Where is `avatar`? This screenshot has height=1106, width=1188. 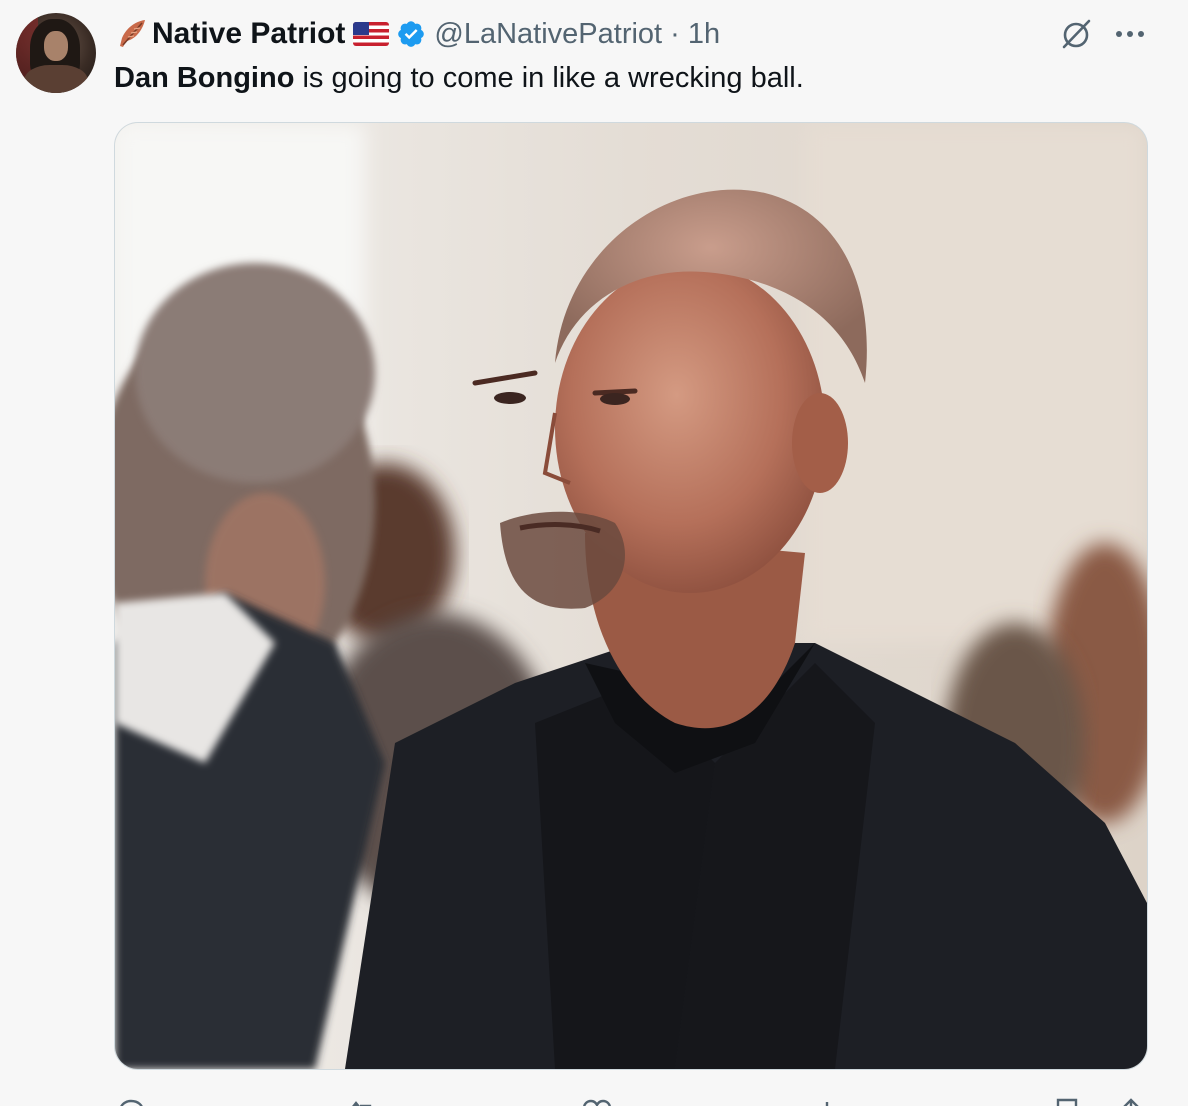 avatar is located at coordinates (56, 53).